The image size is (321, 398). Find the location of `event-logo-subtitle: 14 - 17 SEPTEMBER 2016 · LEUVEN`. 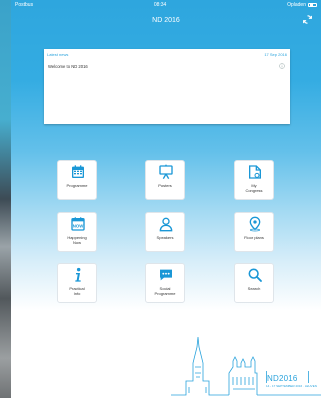

event-logo-subtitle: 14 - 17 SEPTEMBER 2016 · LEUVEN is located at coordinates (291, 386).